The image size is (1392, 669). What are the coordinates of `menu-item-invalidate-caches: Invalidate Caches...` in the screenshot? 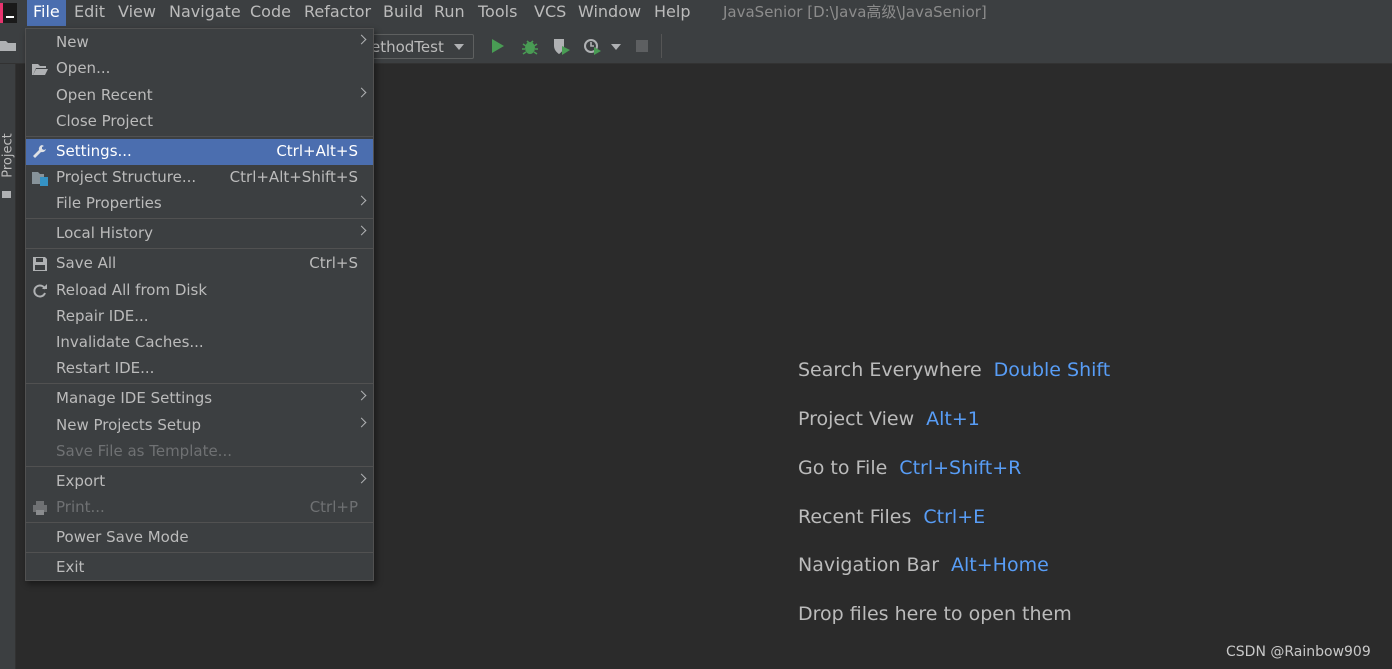 It's located at (199, 343).